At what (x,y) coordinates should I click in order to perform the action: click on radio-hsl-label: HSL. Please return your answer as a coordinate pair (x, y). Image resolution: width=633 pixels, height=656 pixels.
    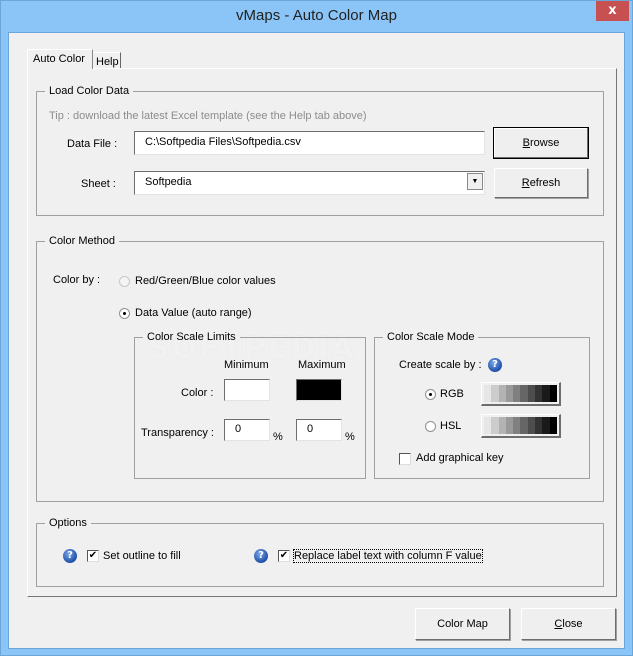
    Looking at the image, I should click on (450, 426).